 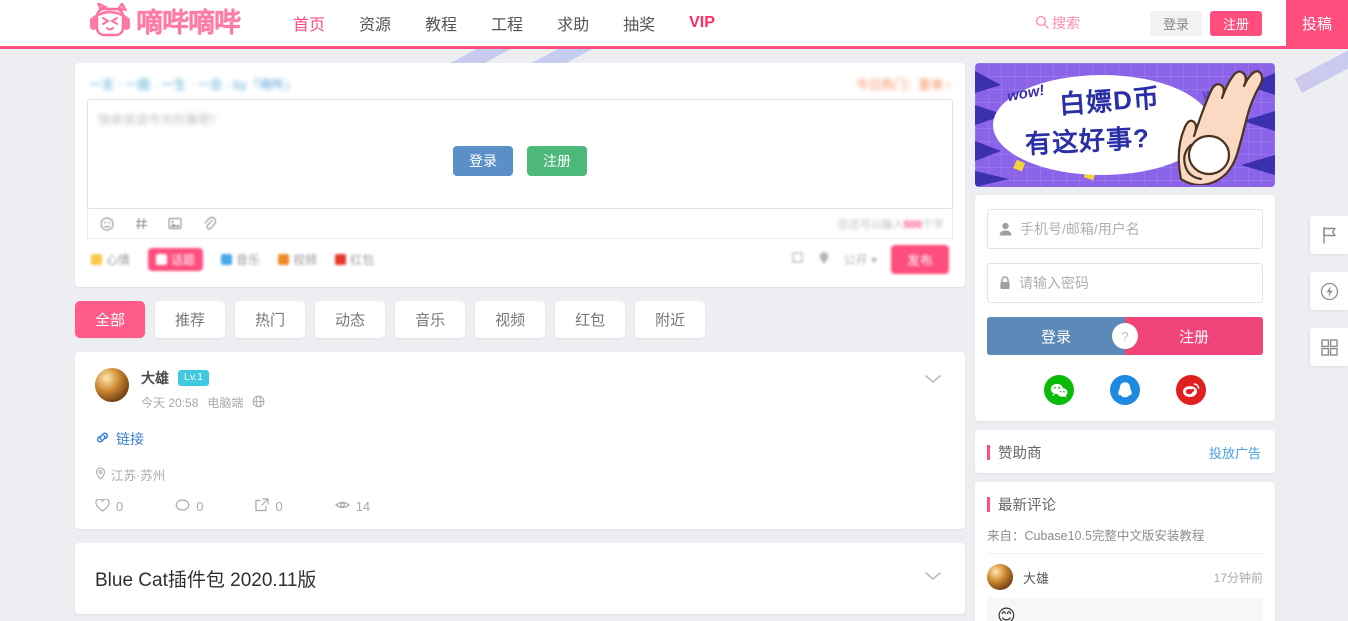 What do you see at coordinates (903, 83) in the screenshot?
I see `composer-hot-topic: 今日热门：夏单 ›` at bounding box center [903, 83].